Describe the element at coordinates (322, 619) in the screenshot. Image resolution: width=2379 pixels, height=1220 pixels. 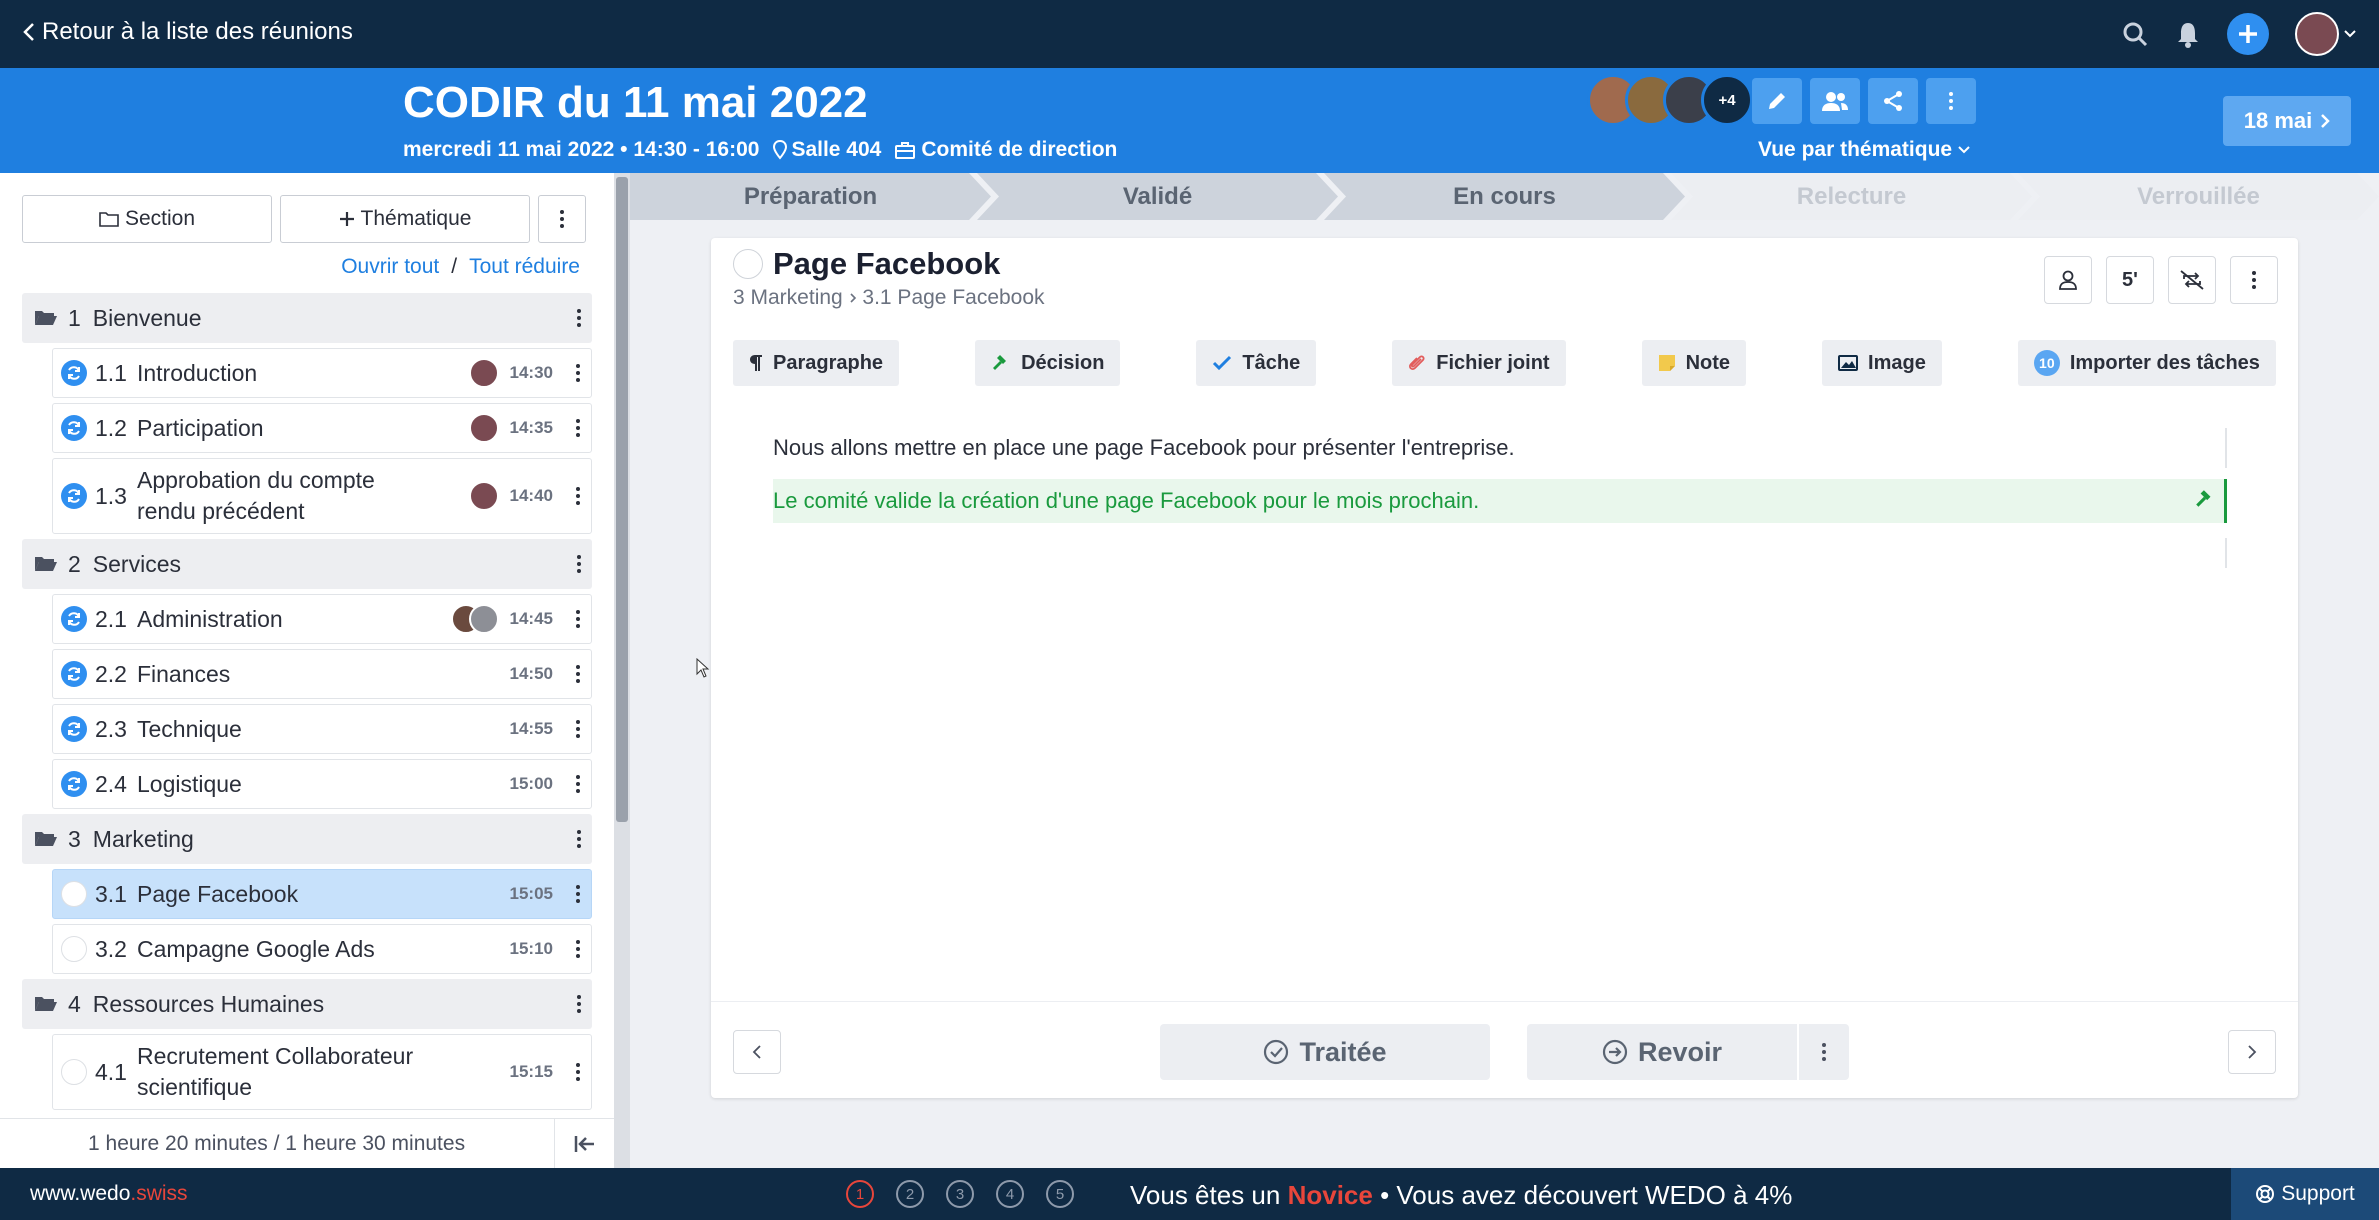
I see `agenda-item: 2.1 Administration 14:45` at that location.